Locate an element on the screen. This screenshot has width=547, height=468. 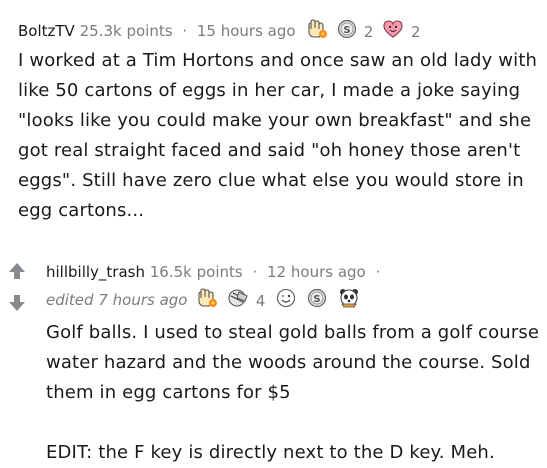
wink-face-award-icon is located at coordinates (286, 300).